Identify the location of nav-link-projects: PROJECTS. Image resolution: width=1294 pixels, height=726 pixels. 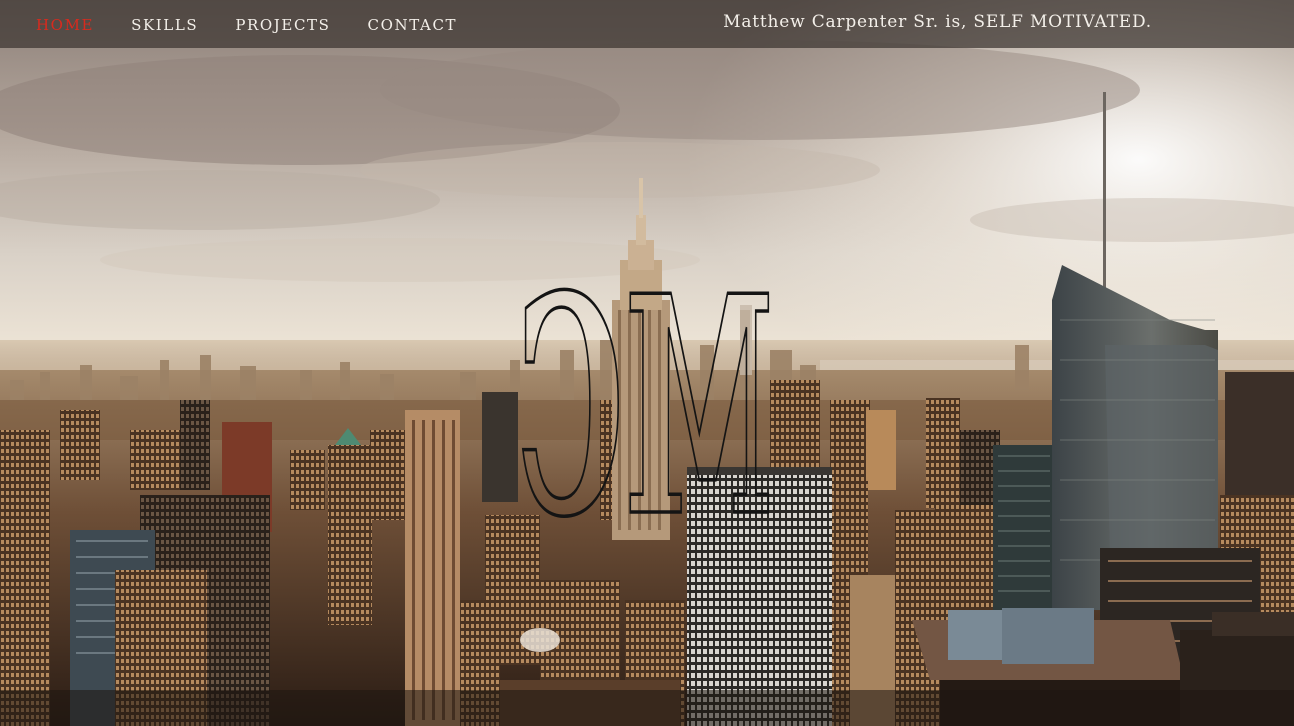
(282, 24).